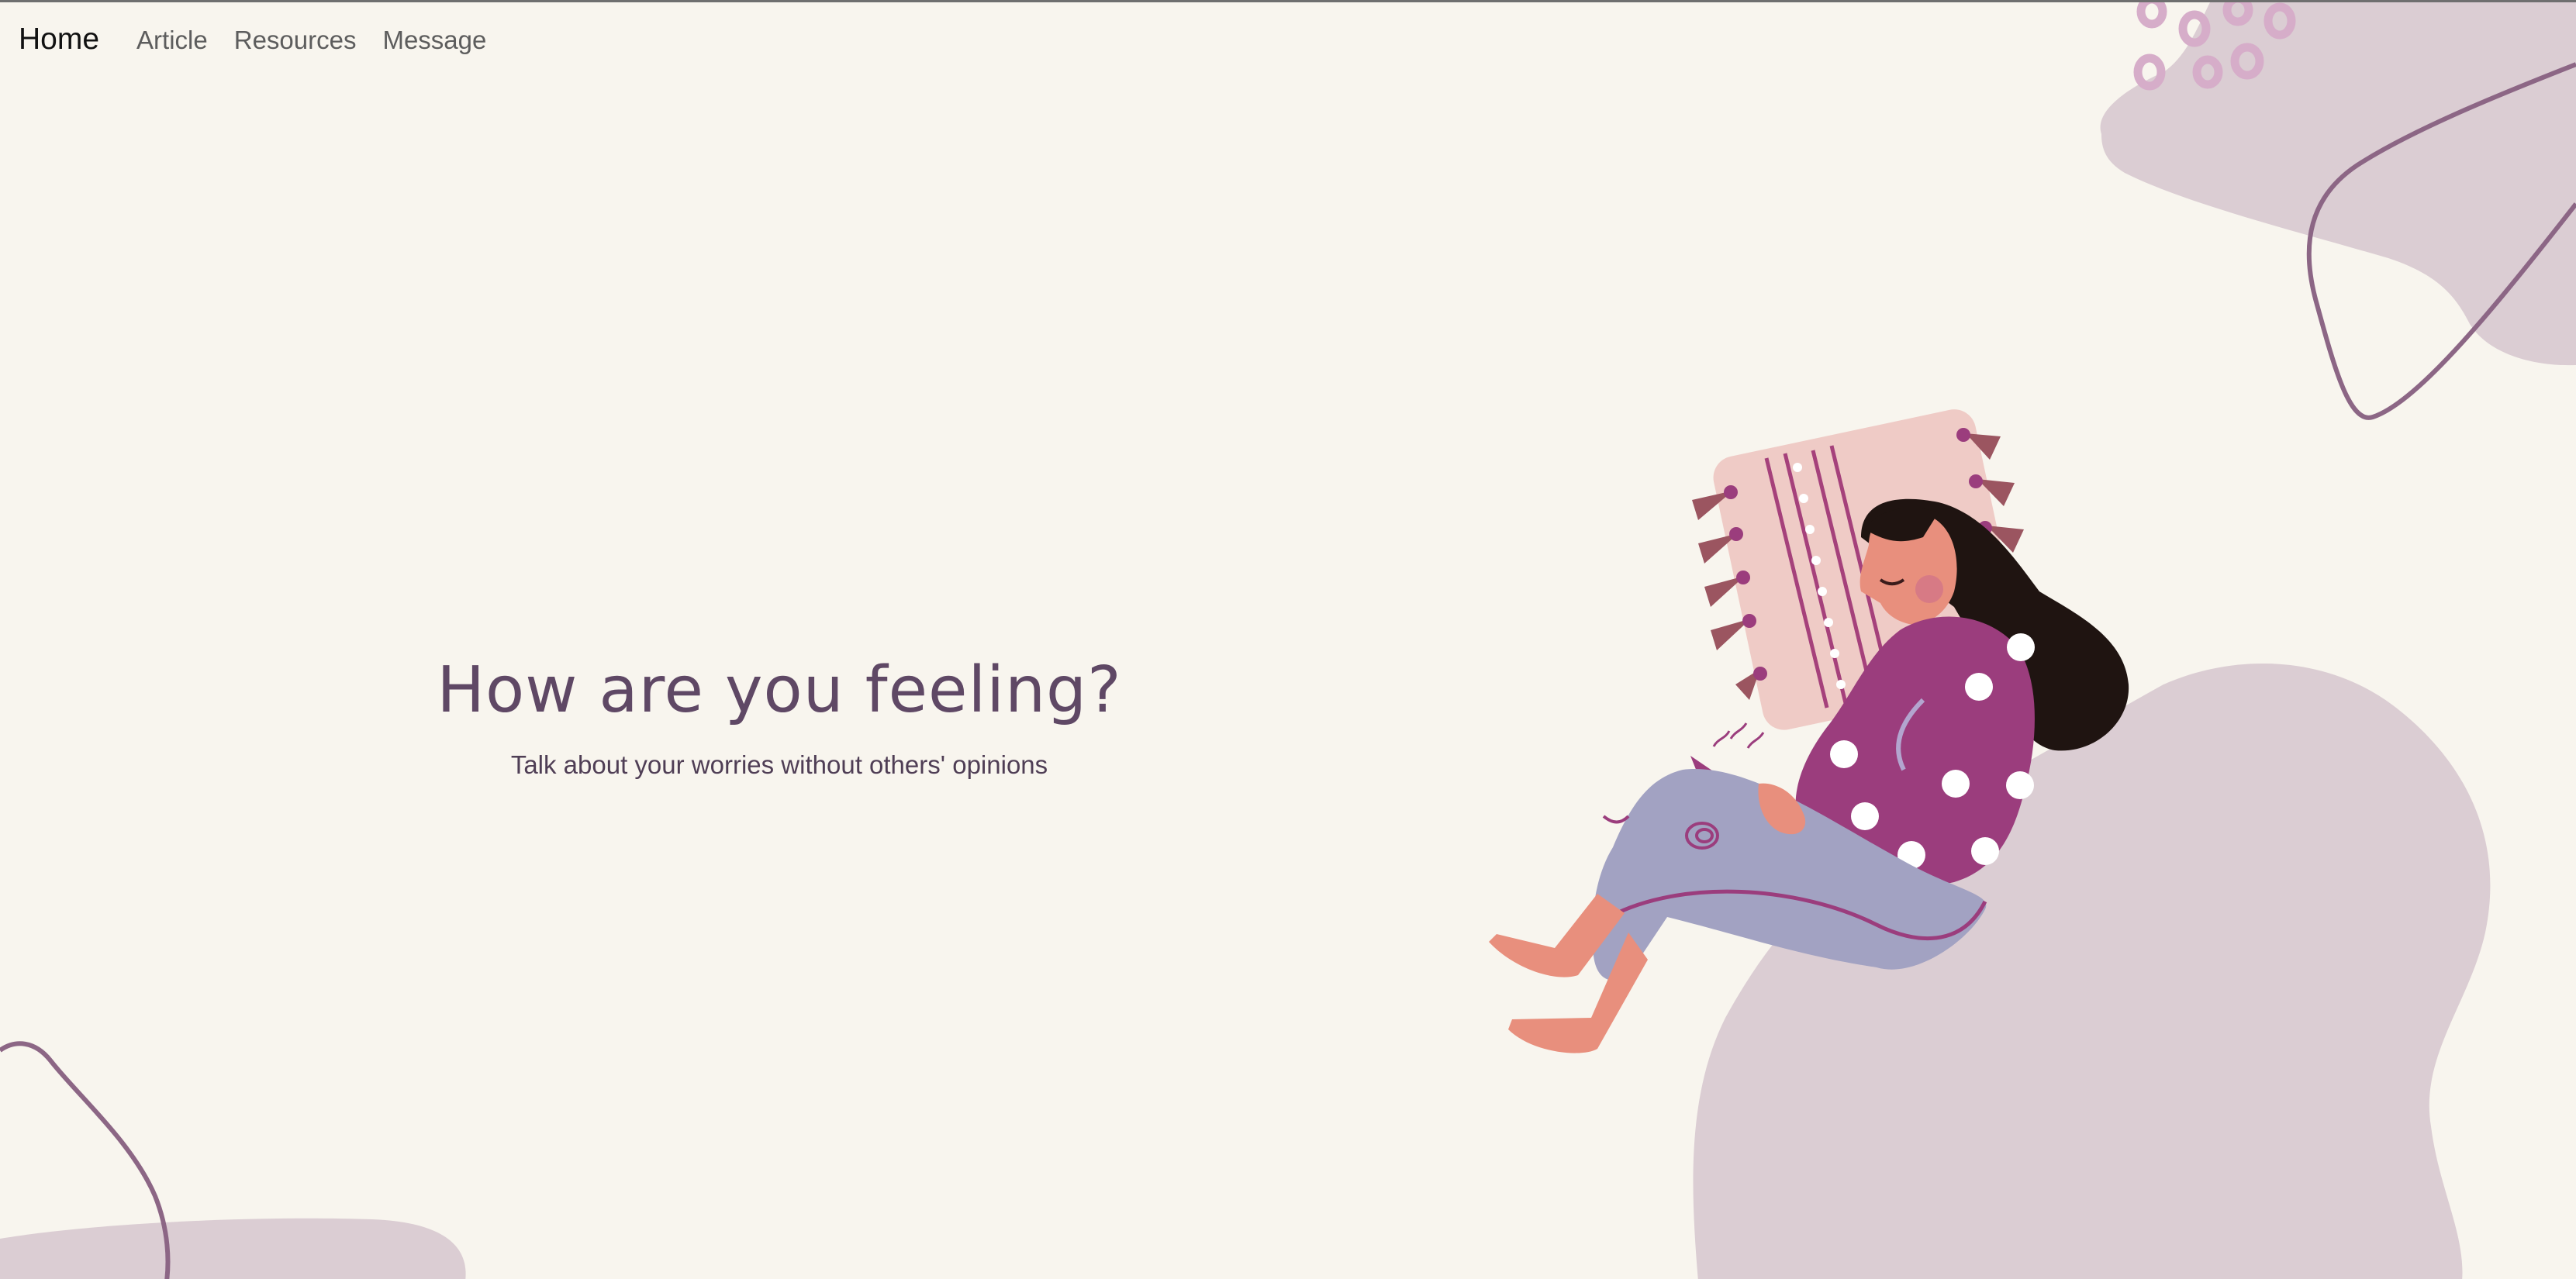 The image size is (2576, 1279). What do you see at coordinates (434, 40) in the screenshot?
I see `nav-message-link: Message` at bounding box center [434, 40].